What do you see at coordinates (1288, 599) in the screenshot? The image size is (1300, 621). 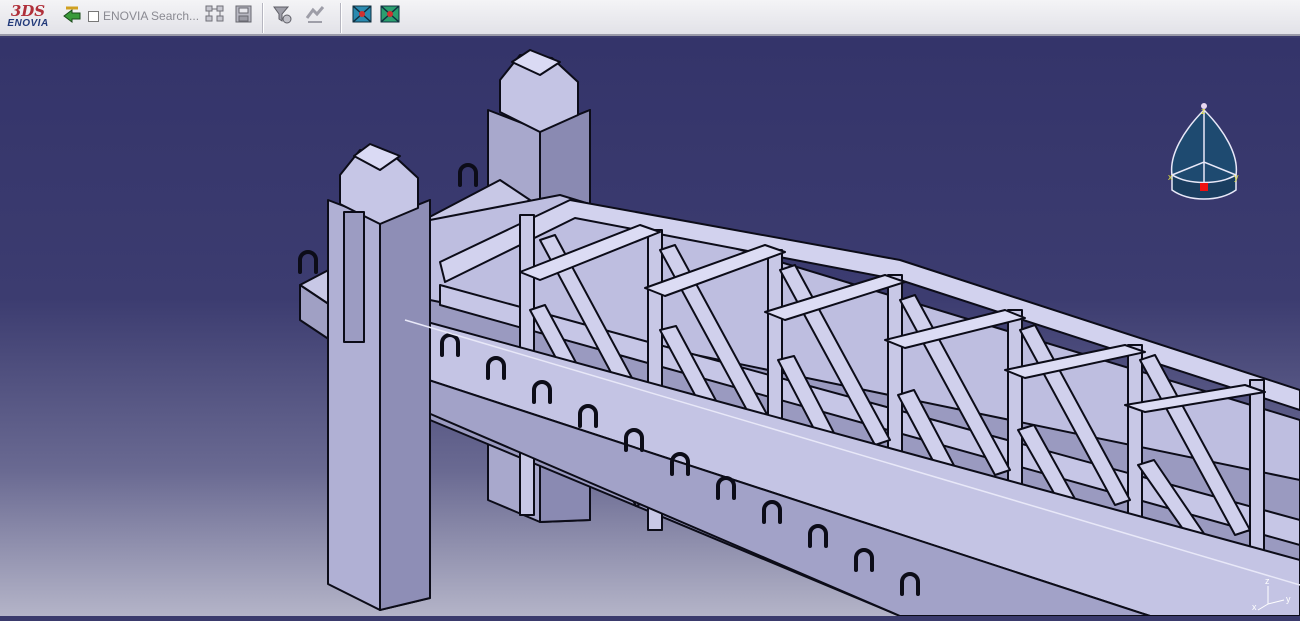 I see `triad-y-label: y` at bounding box center [1288, 599].